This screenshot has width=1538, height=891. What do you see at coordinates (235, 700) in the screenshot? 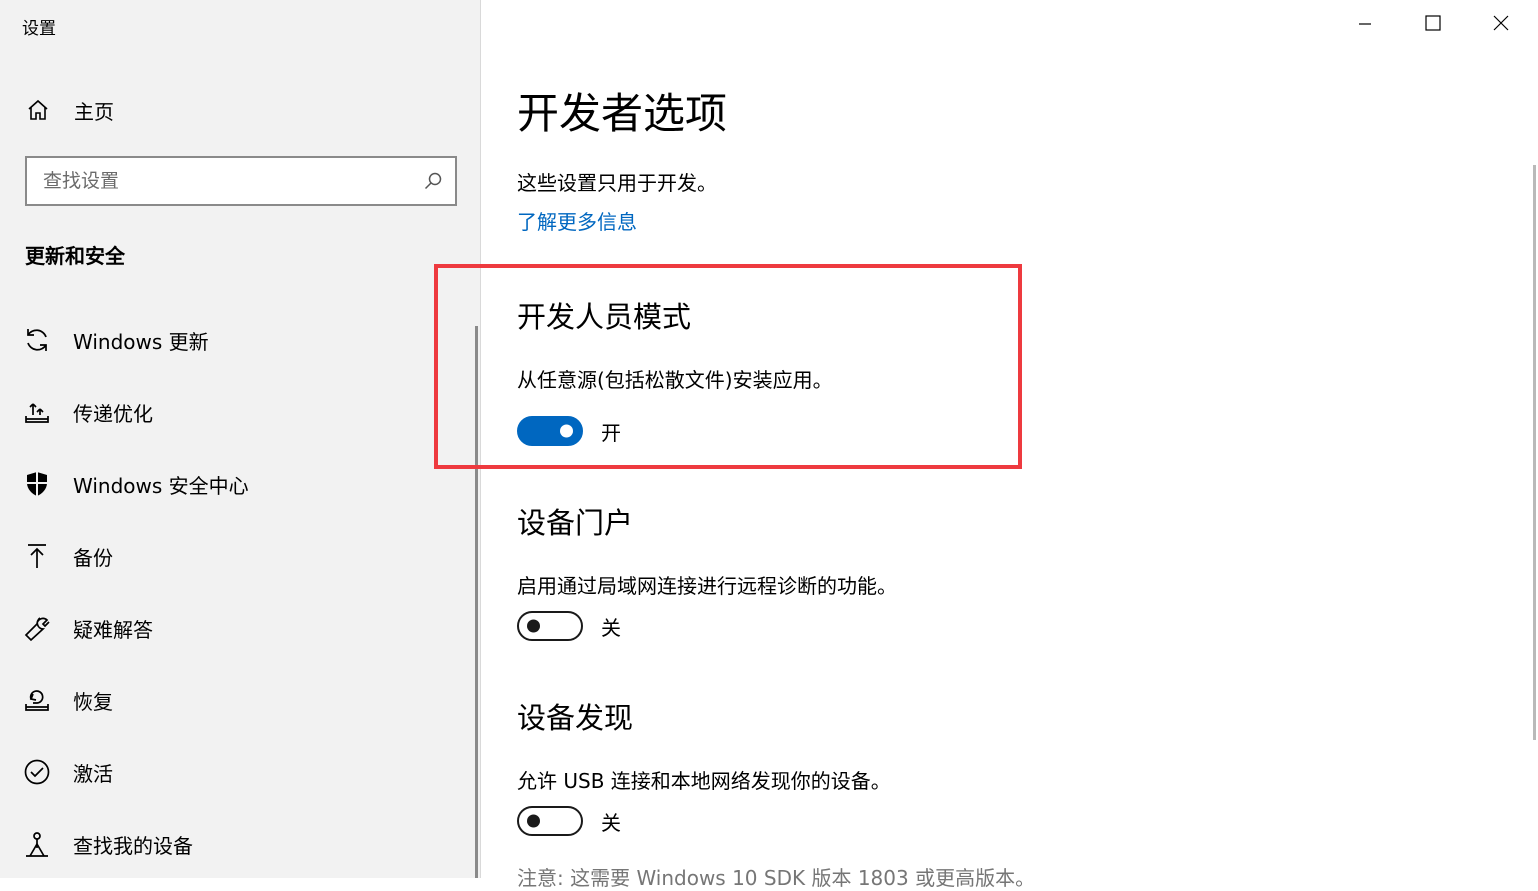
I see `sidebar-item-recovery: 恢复` at bounding box center [235, 700].